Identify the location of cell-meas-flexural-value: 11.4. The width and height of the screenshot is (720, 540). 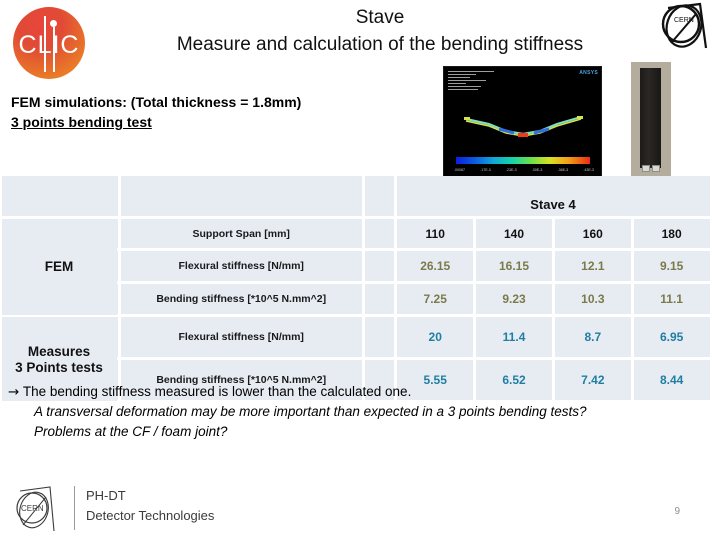
(514, 337).